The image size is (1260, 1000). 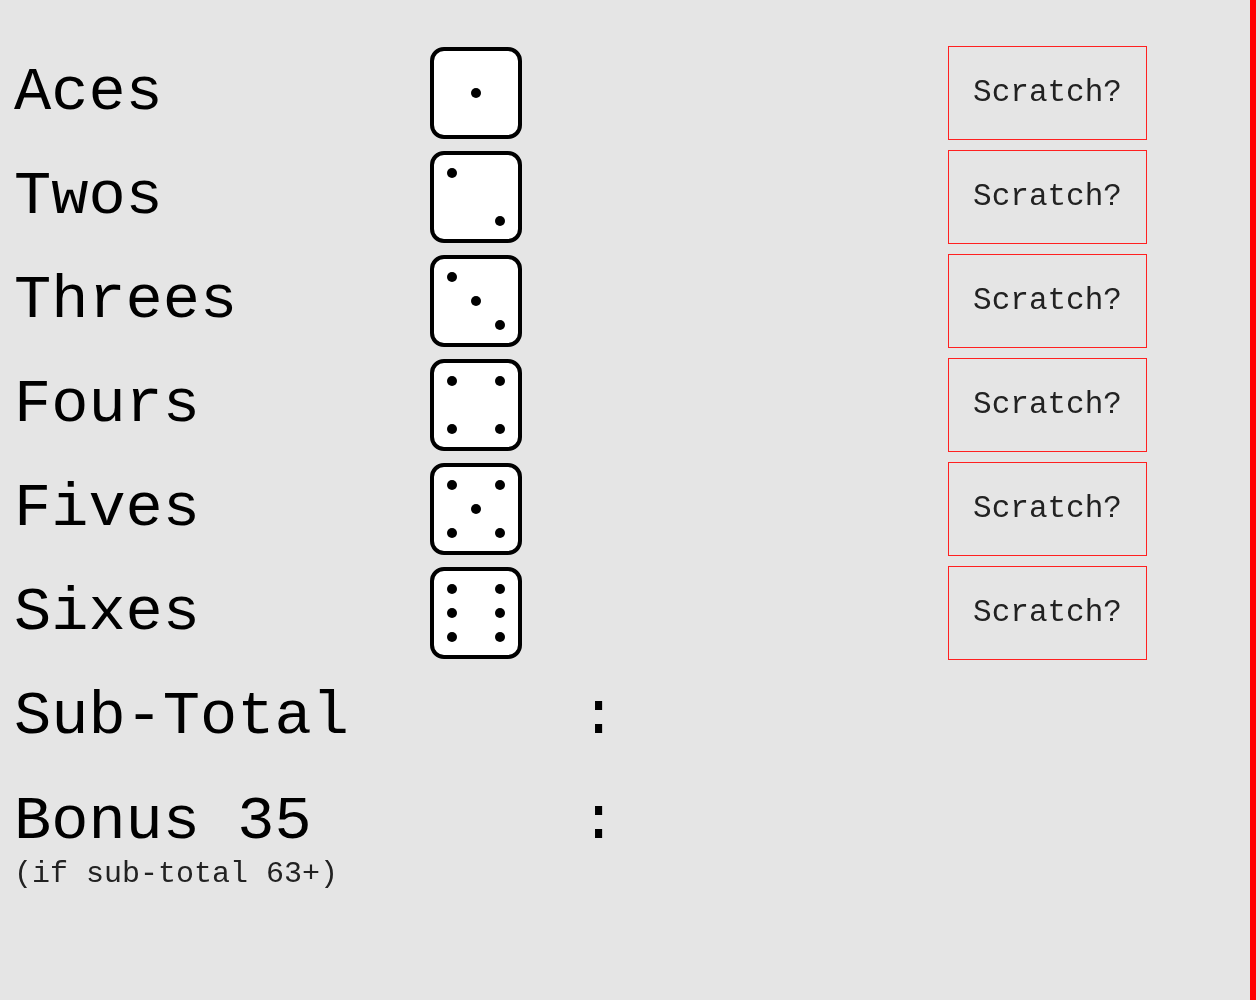 What do you see at coordinates (108, 613) in the screenshot?
I see `category-label: Sixes` at bounding box center [108, 613].